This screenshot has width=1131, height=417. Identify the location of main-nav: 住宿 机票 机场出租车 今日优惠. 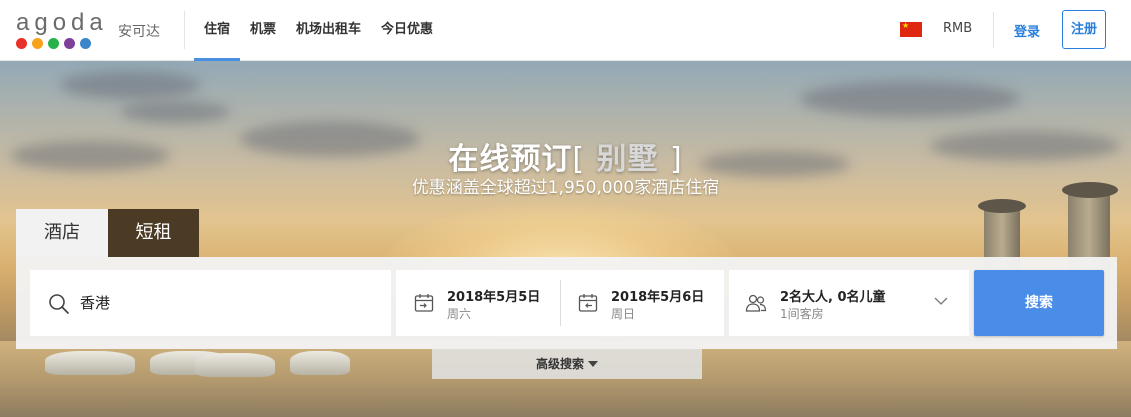
(318, 30).